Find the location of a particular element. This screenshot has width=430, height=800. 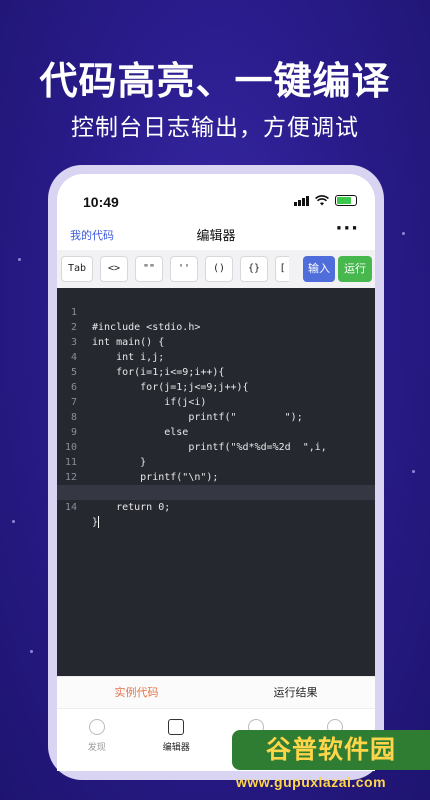

line-number: 14 is located at coordinates (70, 507).